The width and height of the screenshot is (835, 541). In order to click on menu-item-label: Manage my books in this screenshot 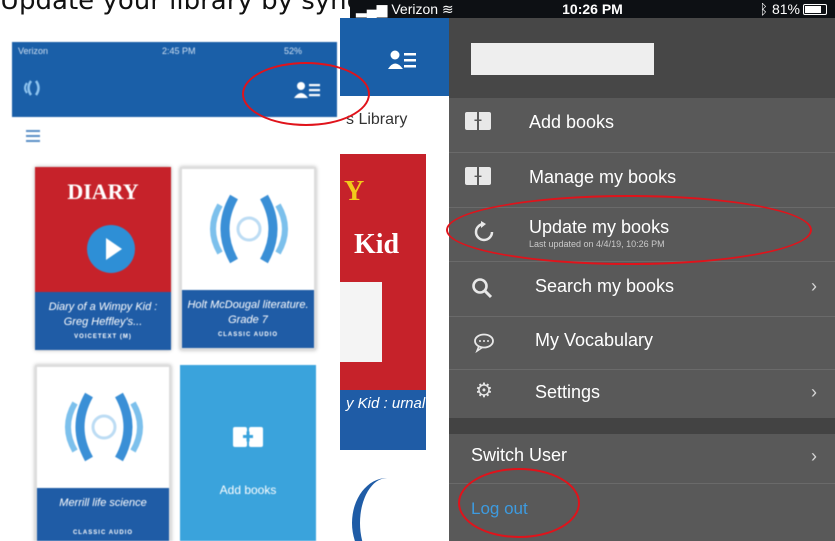, I will do `click(603, 177)`.